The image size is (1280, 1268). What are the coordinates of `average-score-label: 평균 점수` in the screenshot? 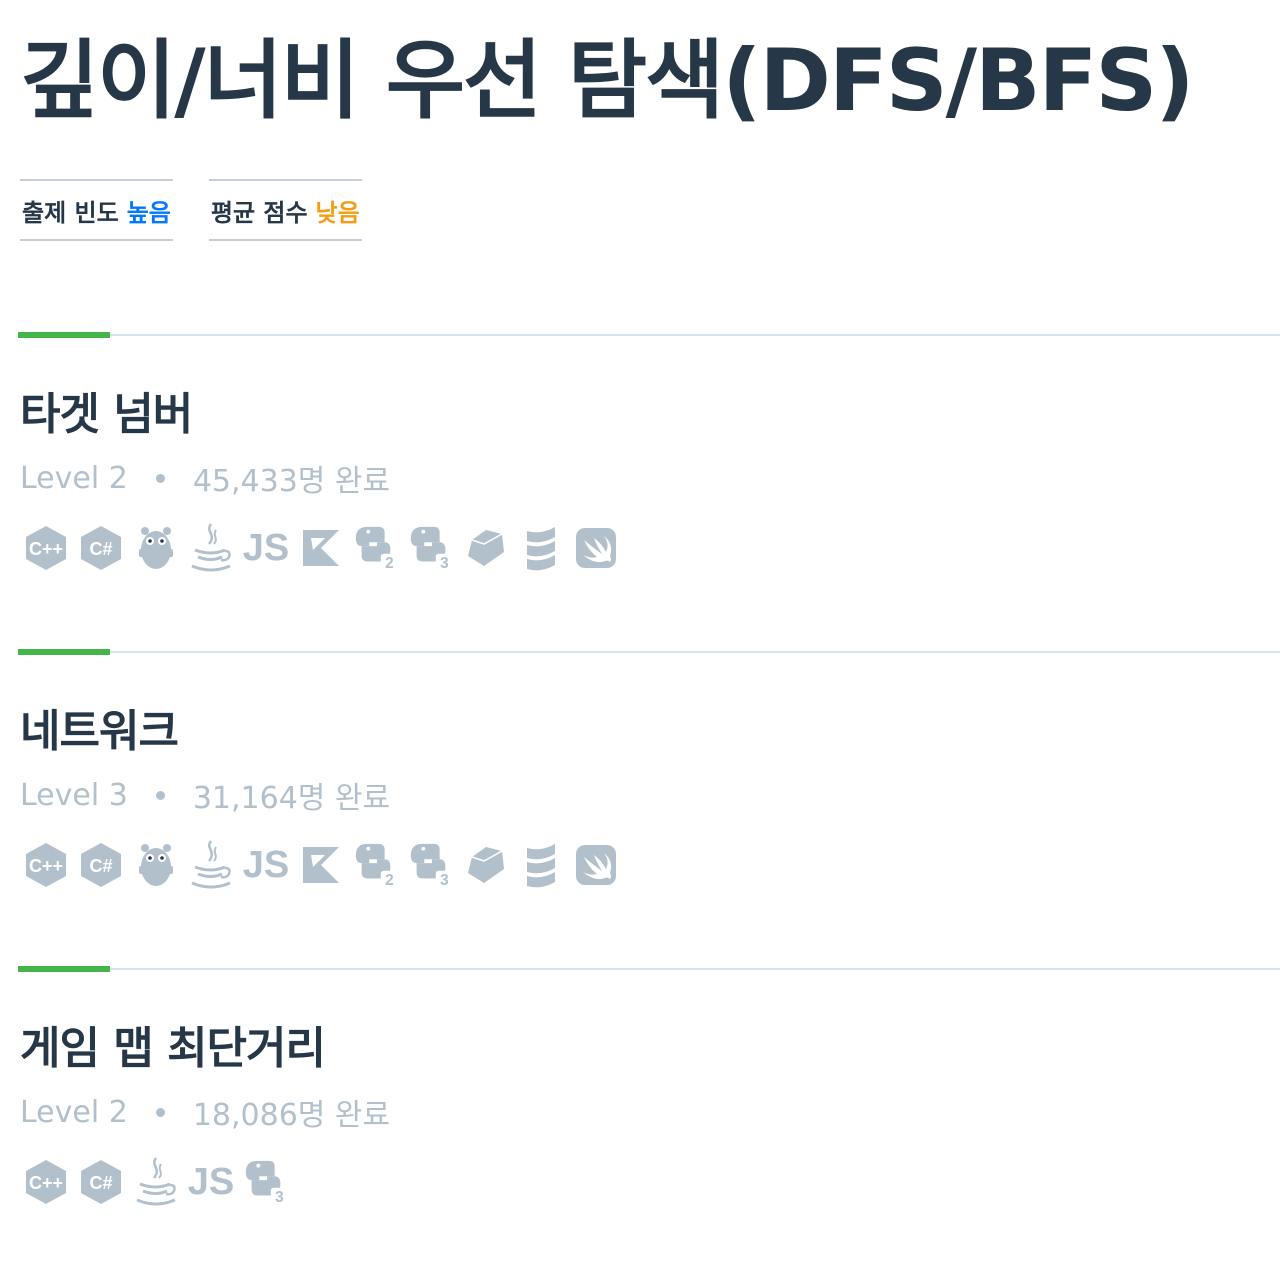 It's located at (259, 212).